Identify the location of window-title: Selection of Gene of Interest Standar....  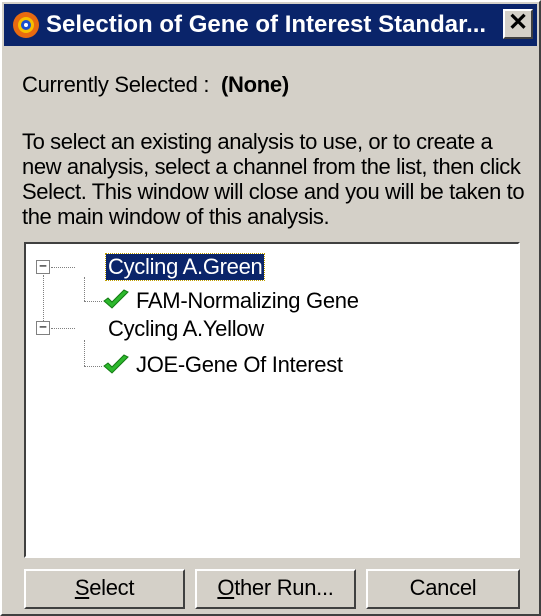
(266, 24).